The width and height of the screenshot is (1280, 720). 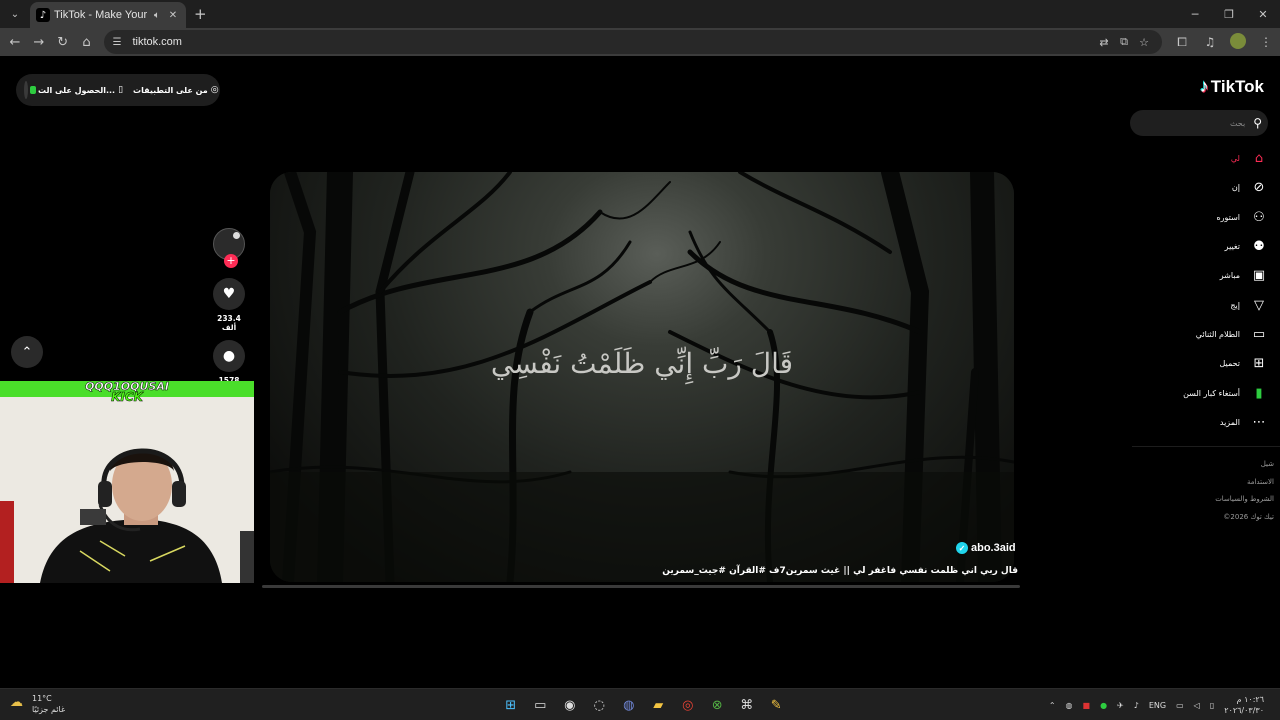 I want to click on streamer-name-badge: QQQ1OQUSAI KICK, so click(x=127, y=393).